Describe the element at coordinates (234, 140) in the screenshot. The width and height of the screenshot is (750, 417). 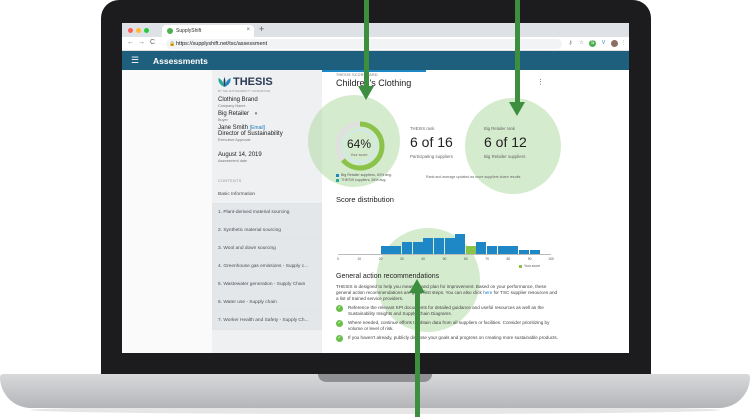
I see `approver-label: Executive Approval` at that location.